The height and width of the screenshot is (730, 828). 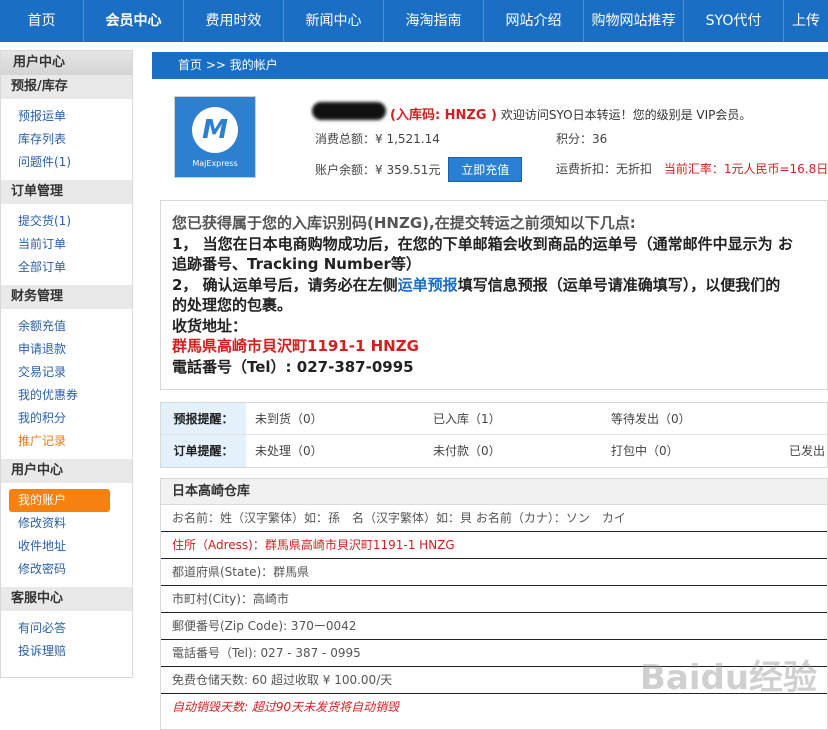 I want to click on recharge-button: 立即充值, so click(x=485, y=169).